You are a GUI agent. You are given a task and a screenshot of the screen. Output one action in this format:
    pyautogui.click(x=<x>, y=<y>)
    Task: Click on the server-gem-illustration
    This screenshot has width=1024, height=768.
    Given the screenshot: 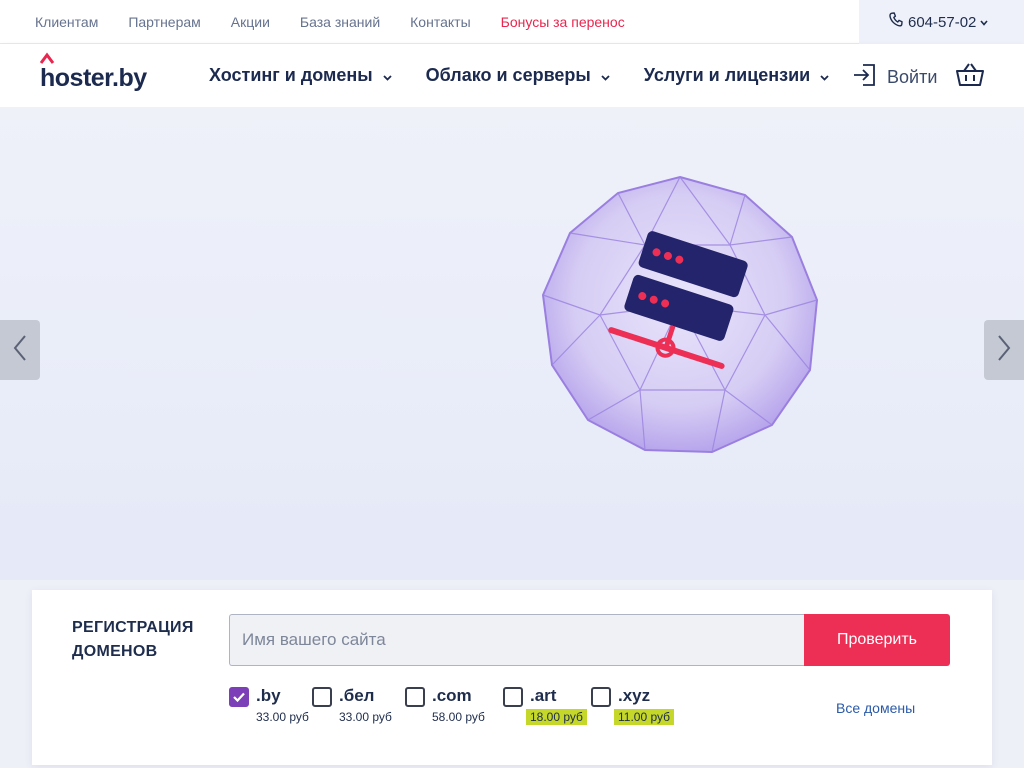 What is the action you would take?
    pyautogui.click(x=680, y=317)
    